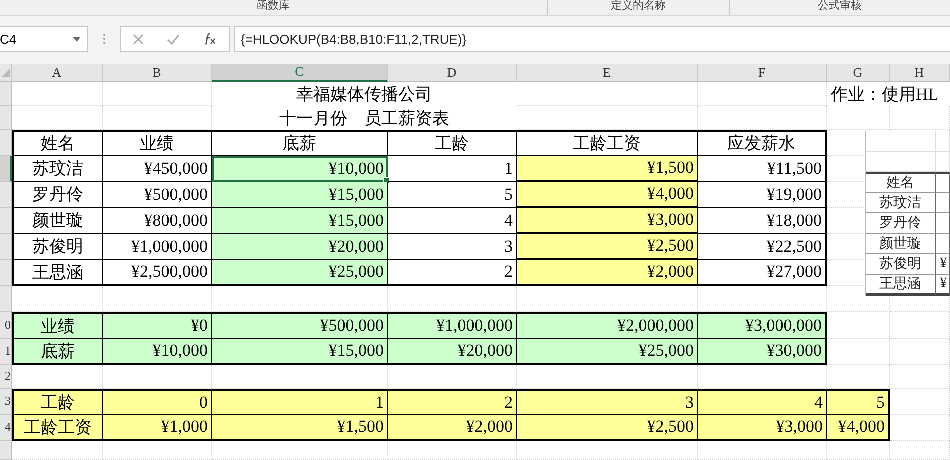  I want to click on table-cell: 0, so click(157, 402).